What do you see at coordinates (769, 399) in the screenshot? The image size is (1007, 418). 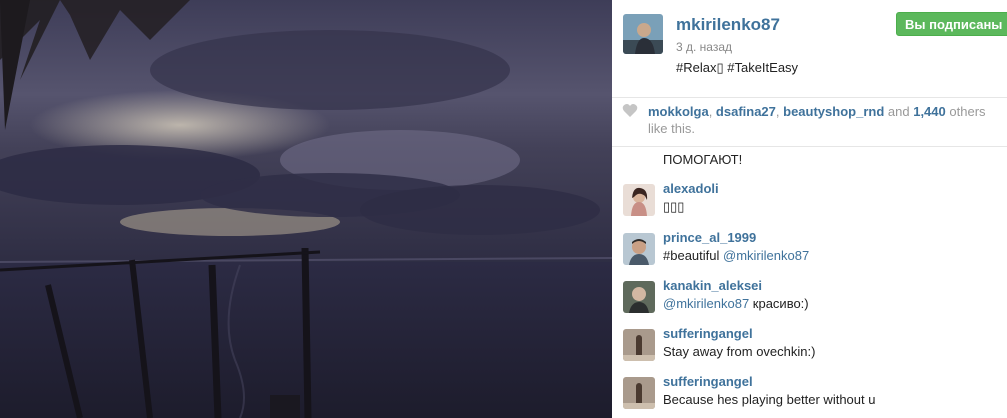 I see `comment-text: Because hes playing better without u` at bounding box center [769, 399].